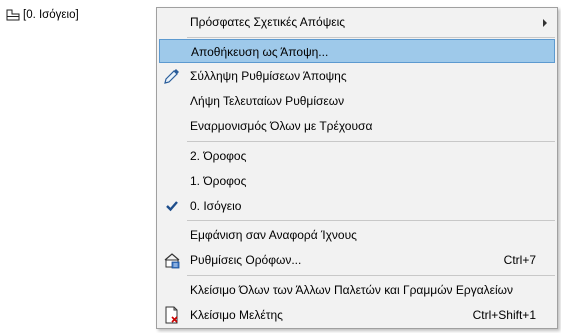 The width and height of the screenshot is (561, 333). I want to click on menu-item-close-project: Κλείσιμο Μελέτης Ctrl+Shift+1, so click(357, 315).